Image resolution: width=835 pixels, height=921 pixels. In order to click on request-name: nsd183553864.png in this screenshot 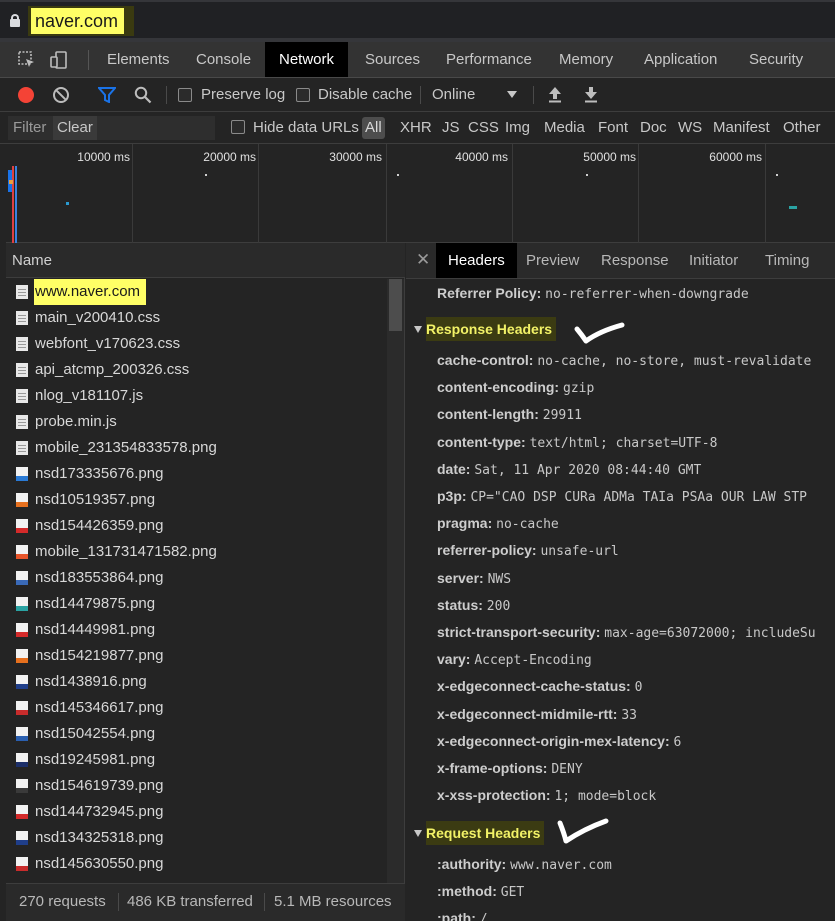, I will do `click(99, 578)`.